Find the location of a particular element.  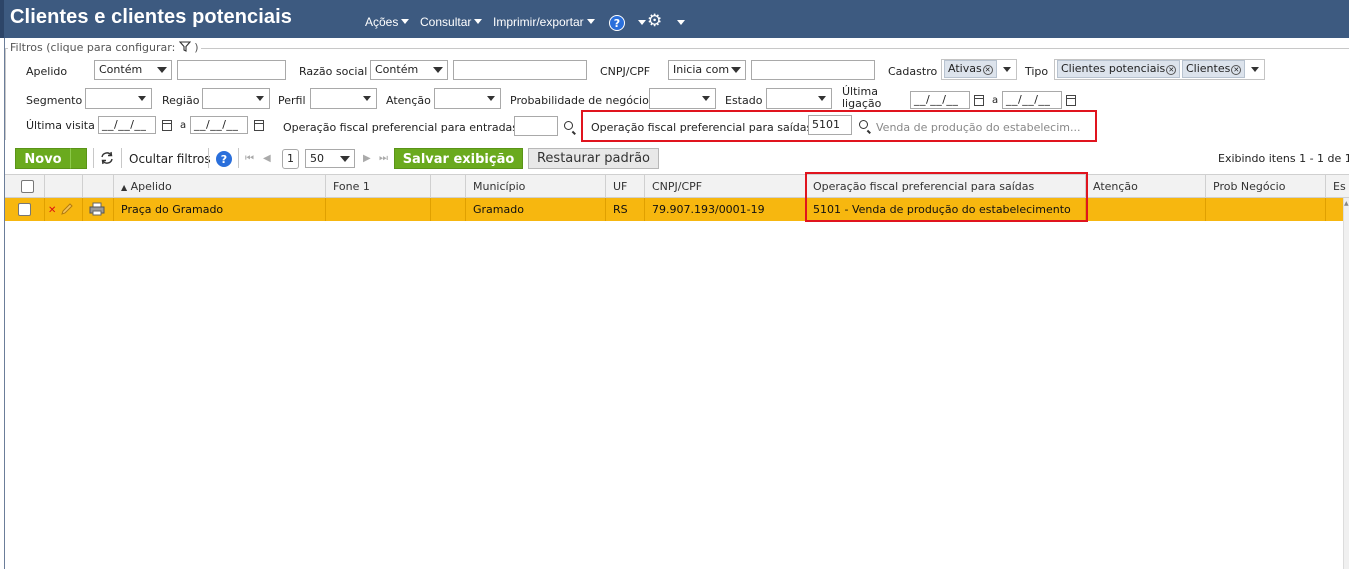

tipo-chip-clientes: Clientes ✕ is located at coordinates (1214, 69).